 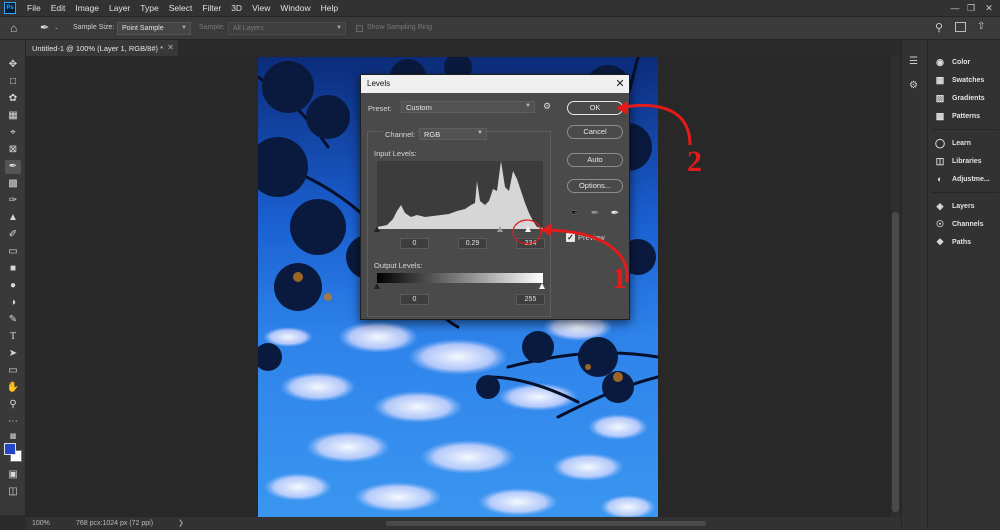 I want to click on foreground-color-swatch, so click(x=10, y=449).